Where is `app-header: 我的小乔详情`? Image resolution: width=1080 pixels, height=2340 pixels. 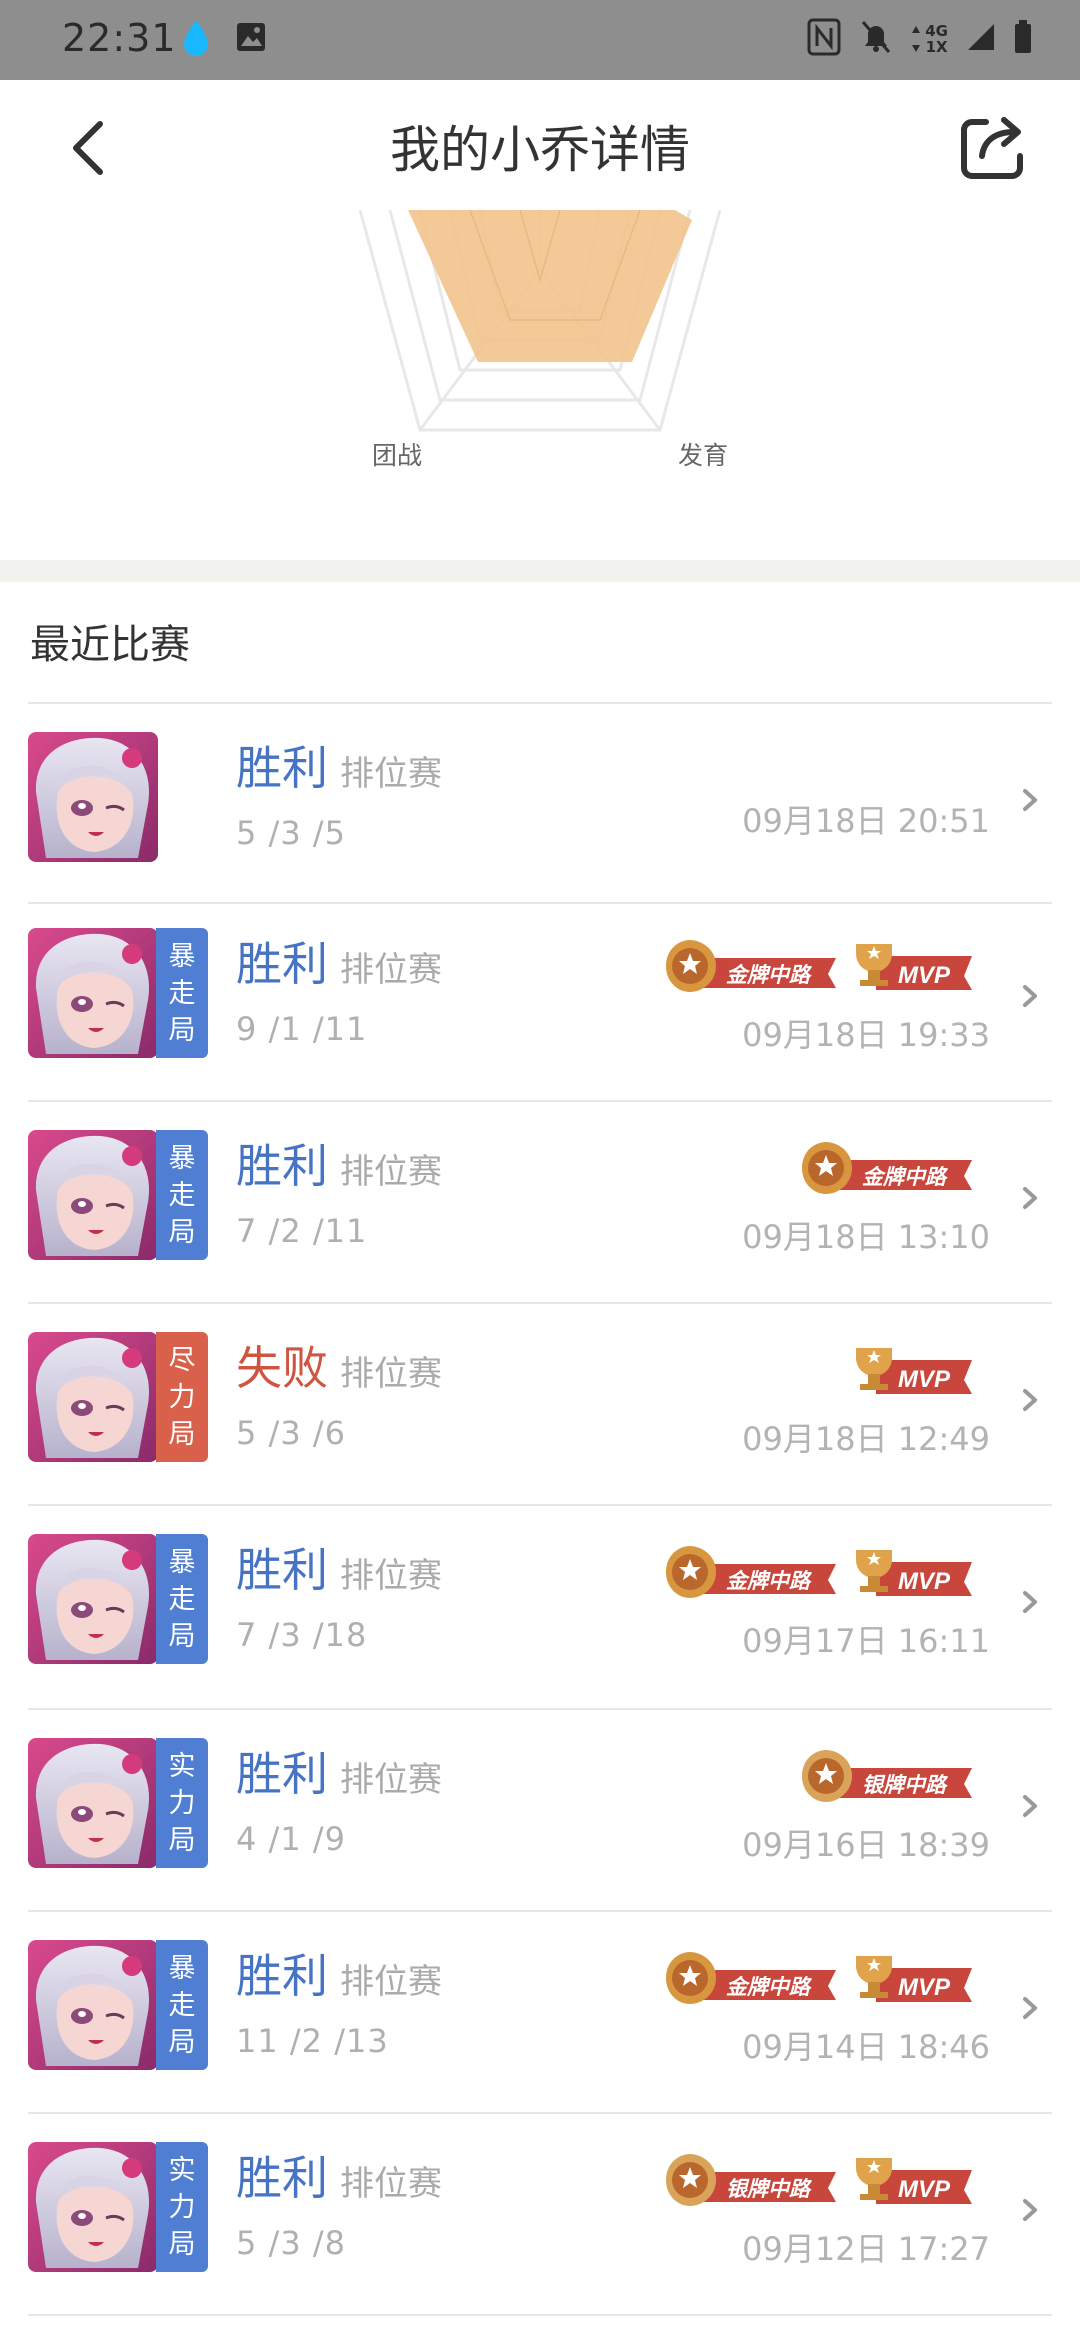
app-header: 我的小乔详情 is located at coordinates (540, 145).